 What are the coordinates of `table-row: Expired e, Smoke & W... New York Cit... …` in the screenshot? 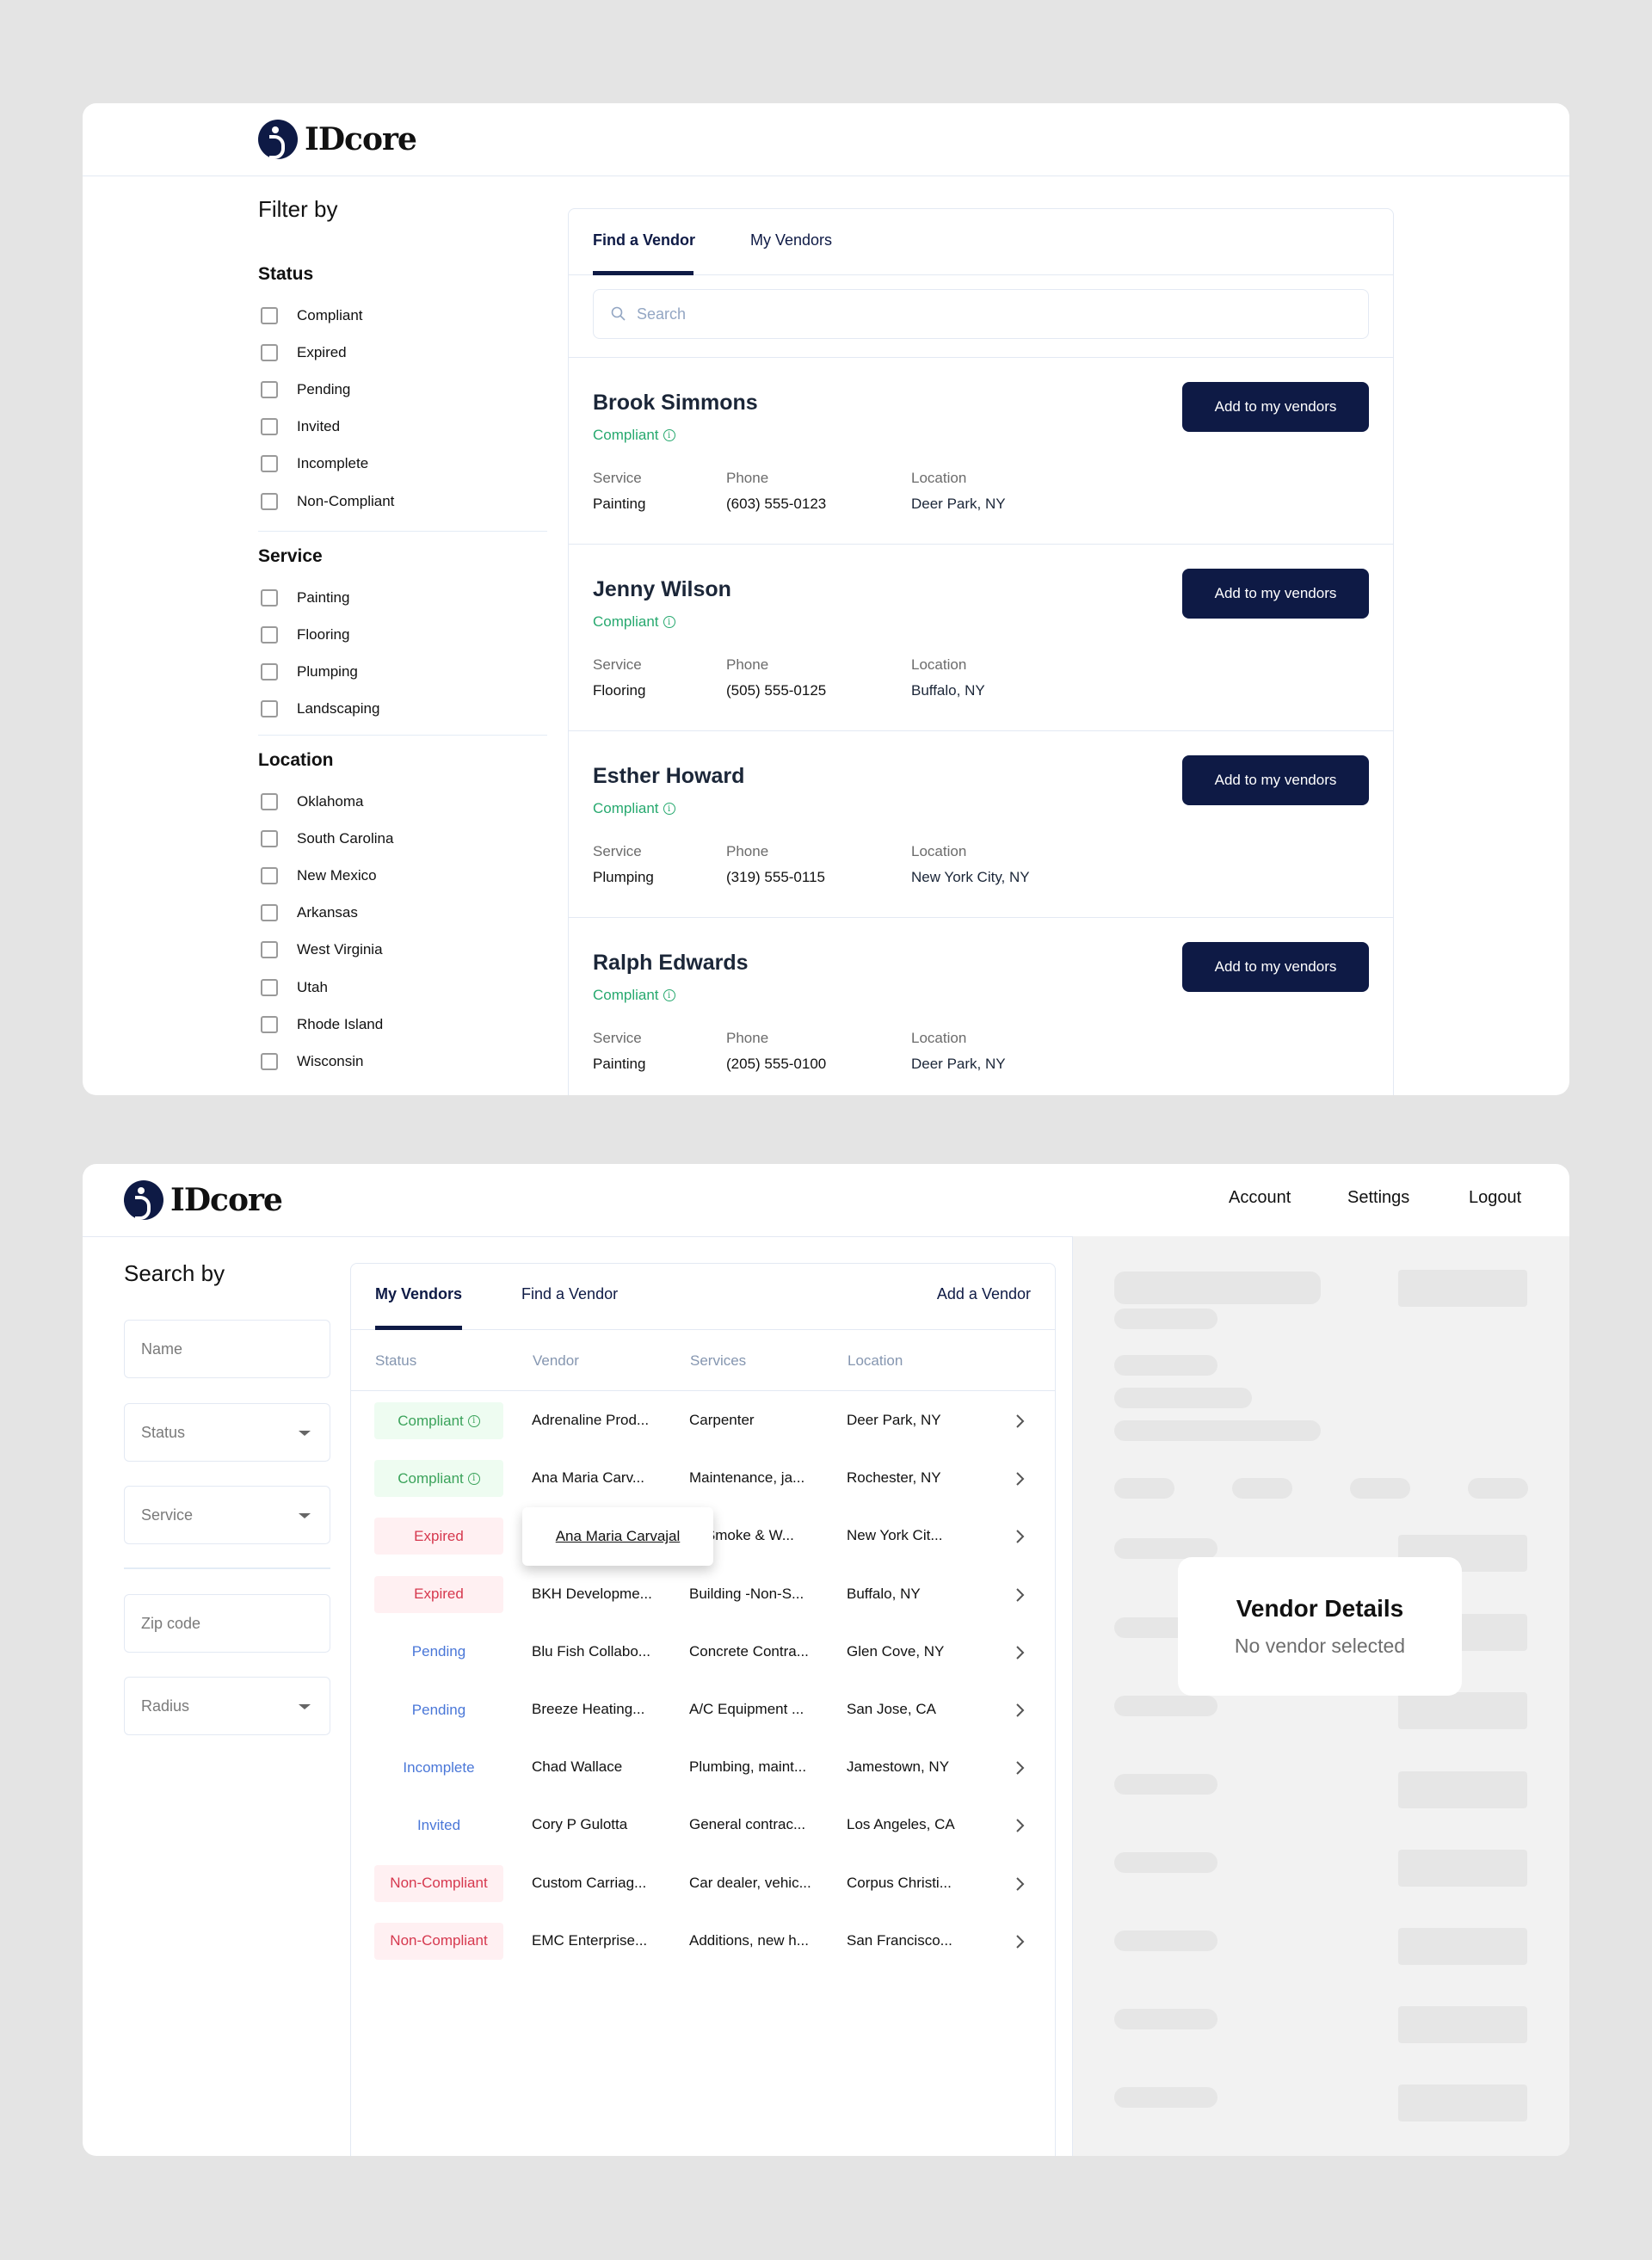 It's located at (703, 1537).